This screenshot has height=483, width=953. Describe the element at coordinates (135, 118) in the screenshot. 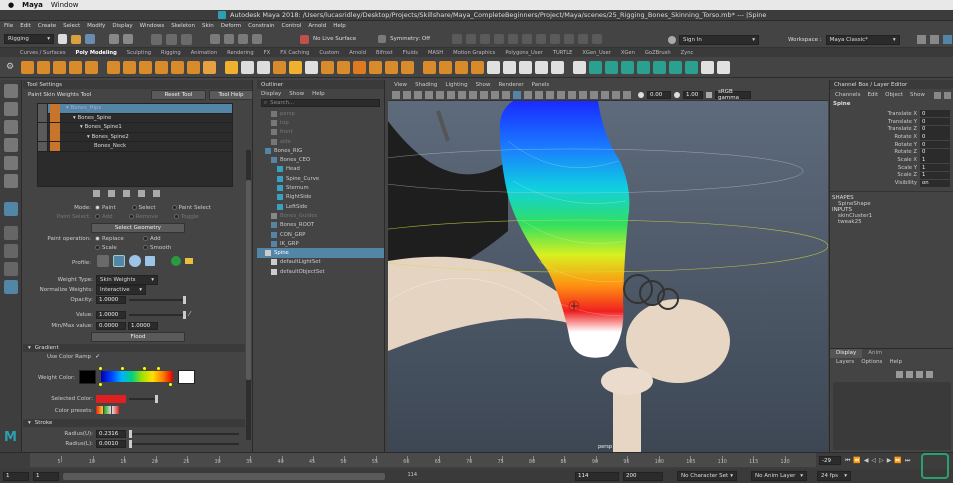

I see `influence-row: ▾ Bones_Spine` at that location.